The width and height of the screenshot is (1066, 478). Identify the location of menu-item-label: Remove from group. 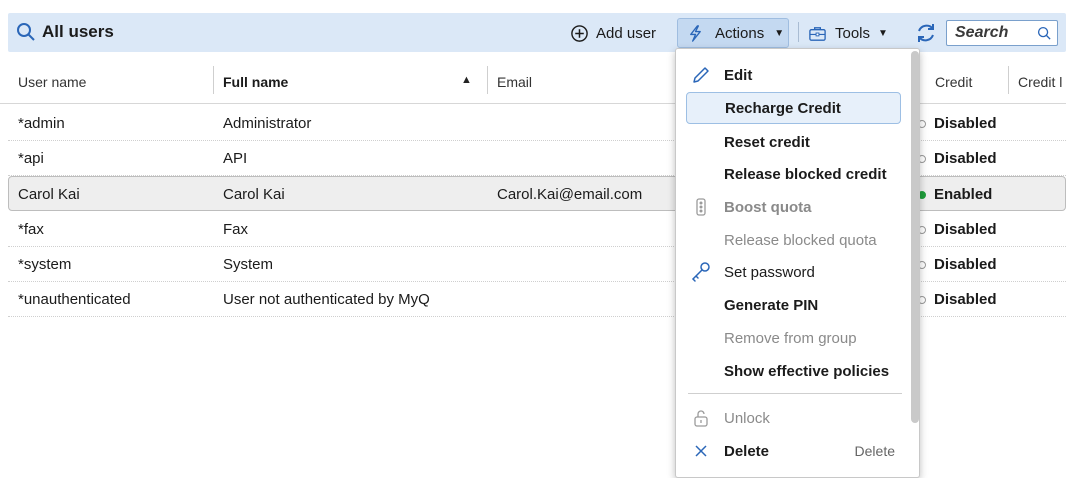
(790, 338).